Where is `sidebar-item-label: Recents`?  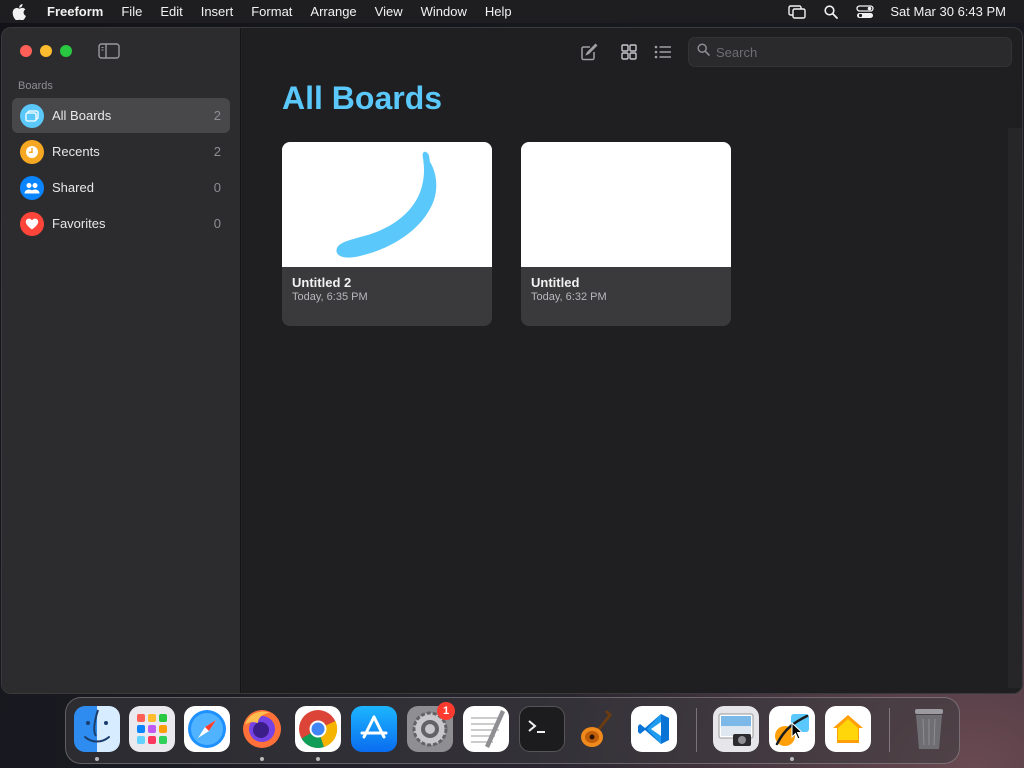 sidebar-item-label: Recents is located at coordinates (76, 151).